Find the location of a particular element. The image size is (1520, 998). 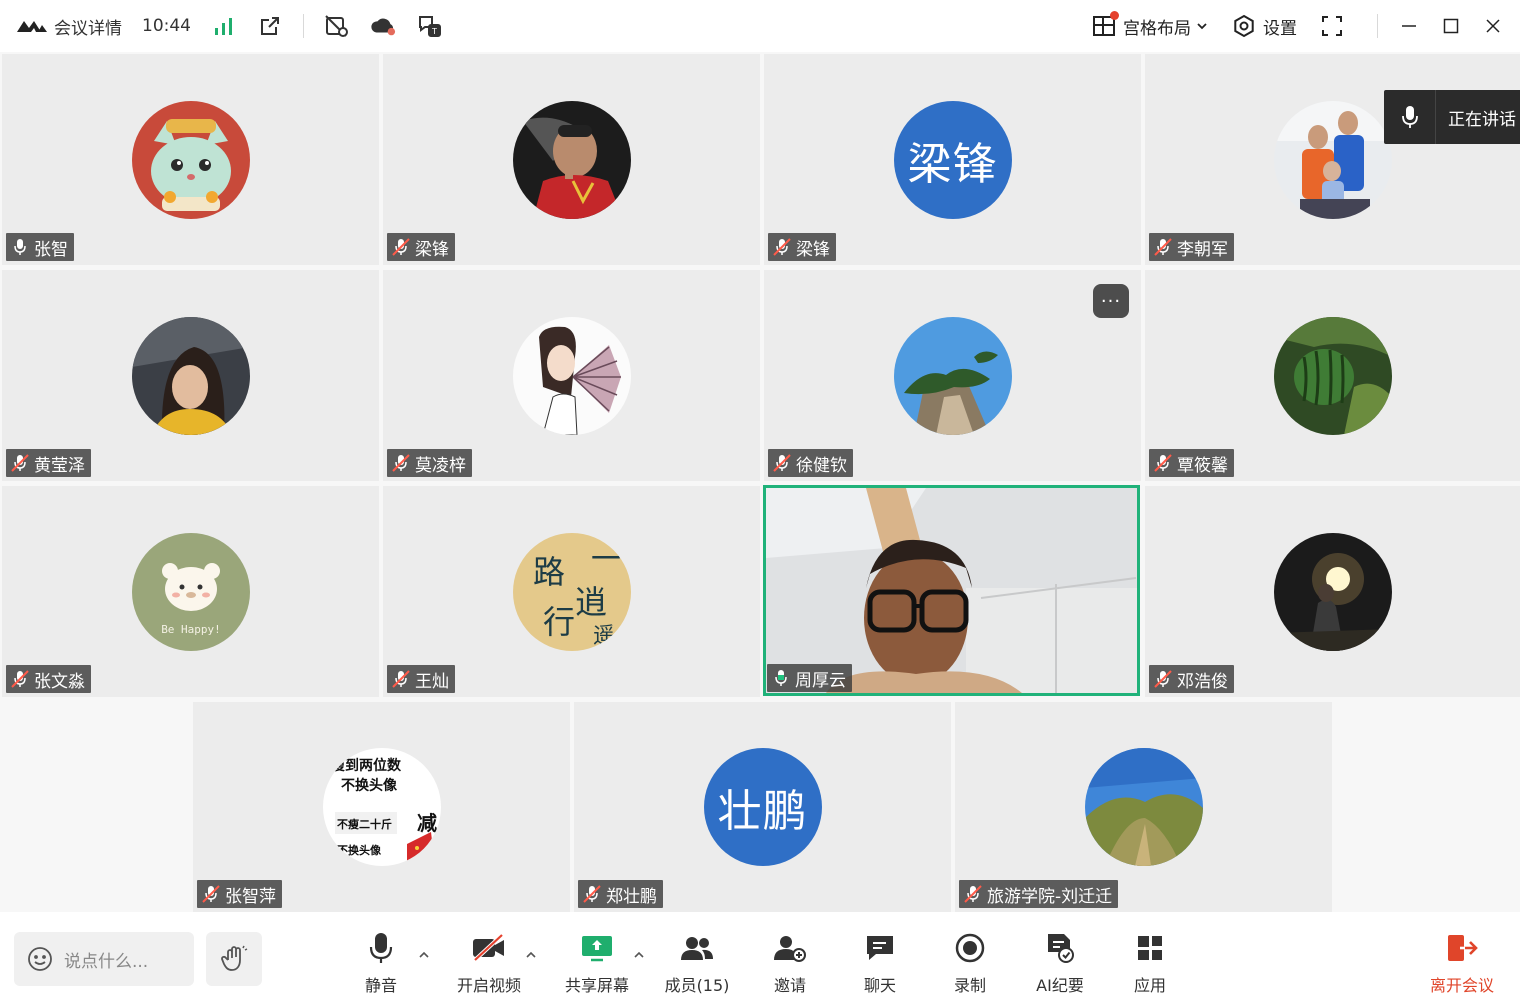

participant-tile: Be Happy! 张文淼 is located at coordinates (190, 591).